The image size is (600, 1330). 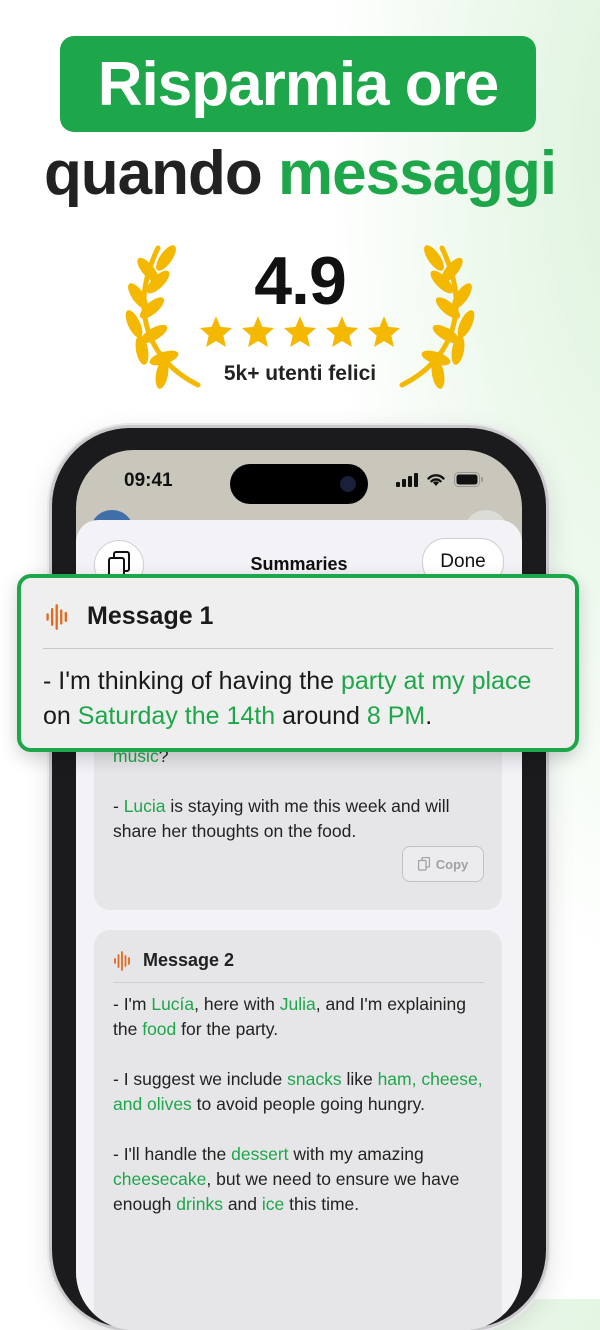 I want to click on headline-line2: quando messaggi, so click(x=300, y=173).